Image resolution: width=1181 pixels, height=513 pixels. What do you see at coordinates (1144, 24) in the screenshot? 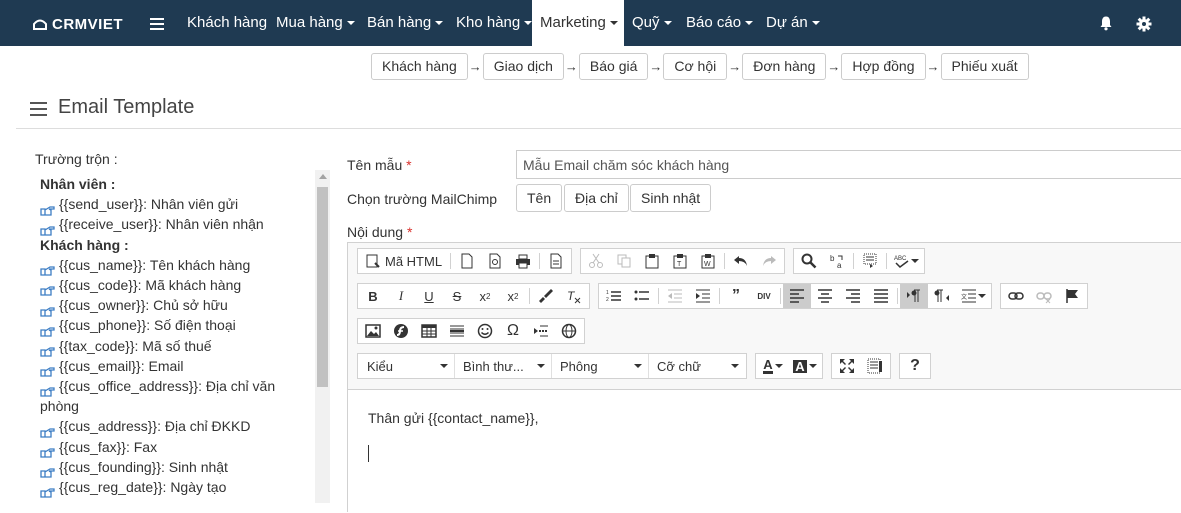
I see `gear-icon` at bounding box center [1144, 24].